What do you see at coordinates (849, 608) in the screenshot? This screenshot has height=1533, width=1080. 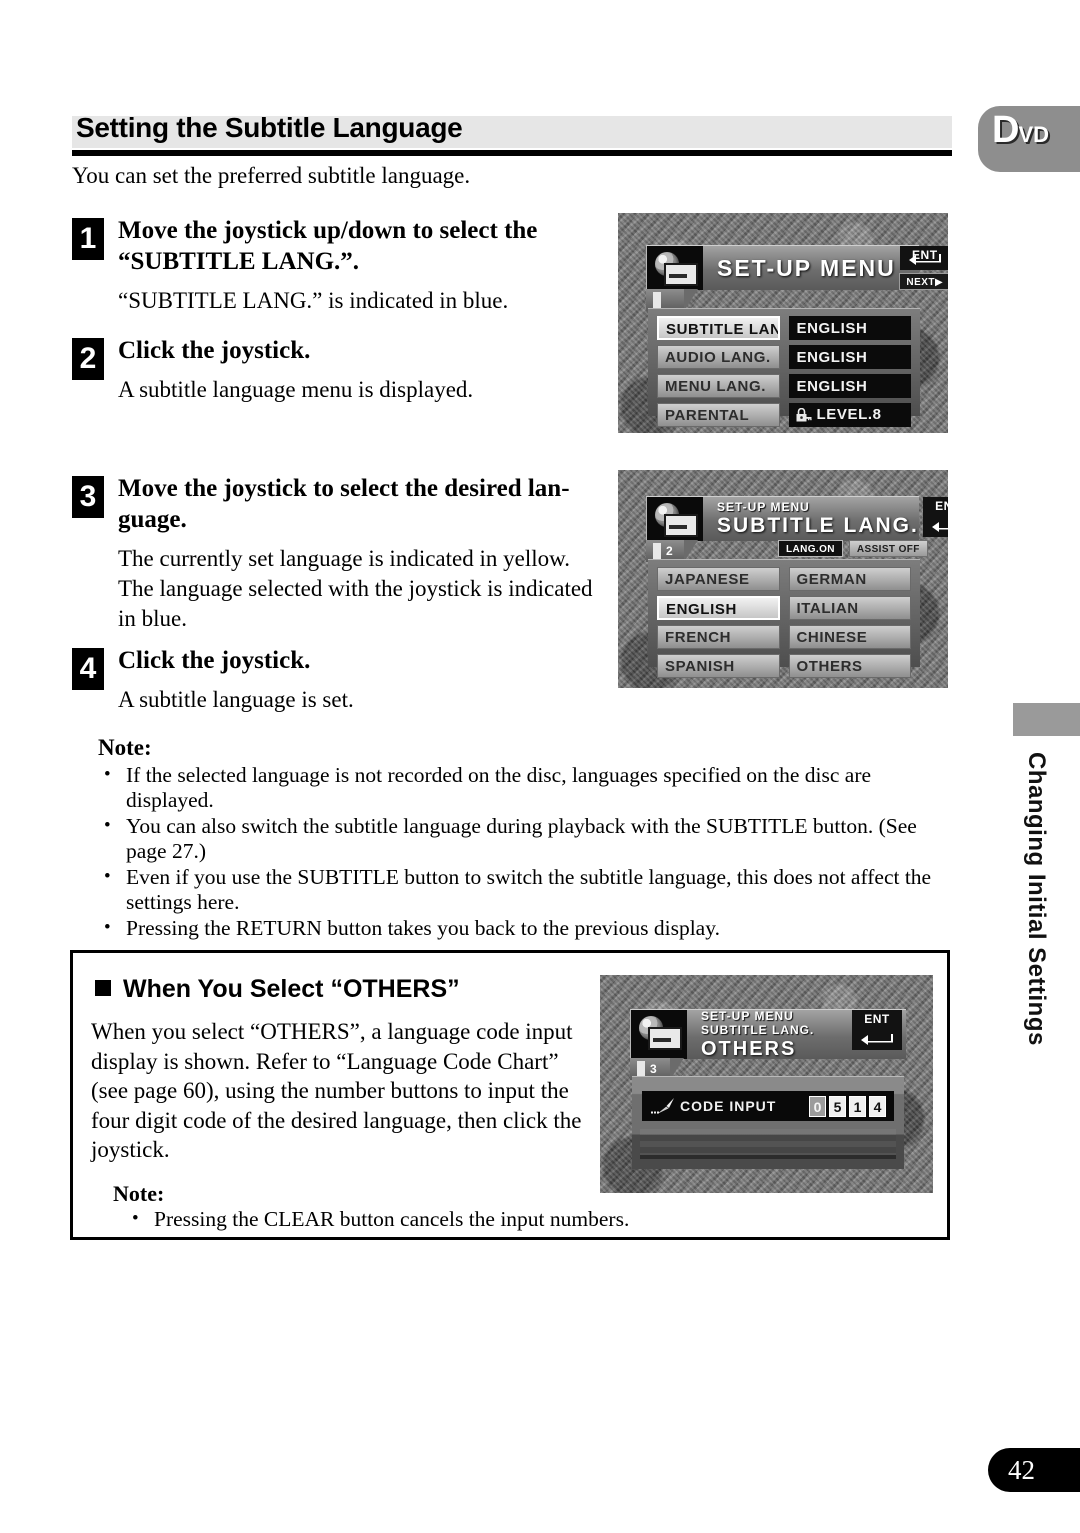 I see `language-option-italian: ITALIAN` at bounding box center [849, 608].